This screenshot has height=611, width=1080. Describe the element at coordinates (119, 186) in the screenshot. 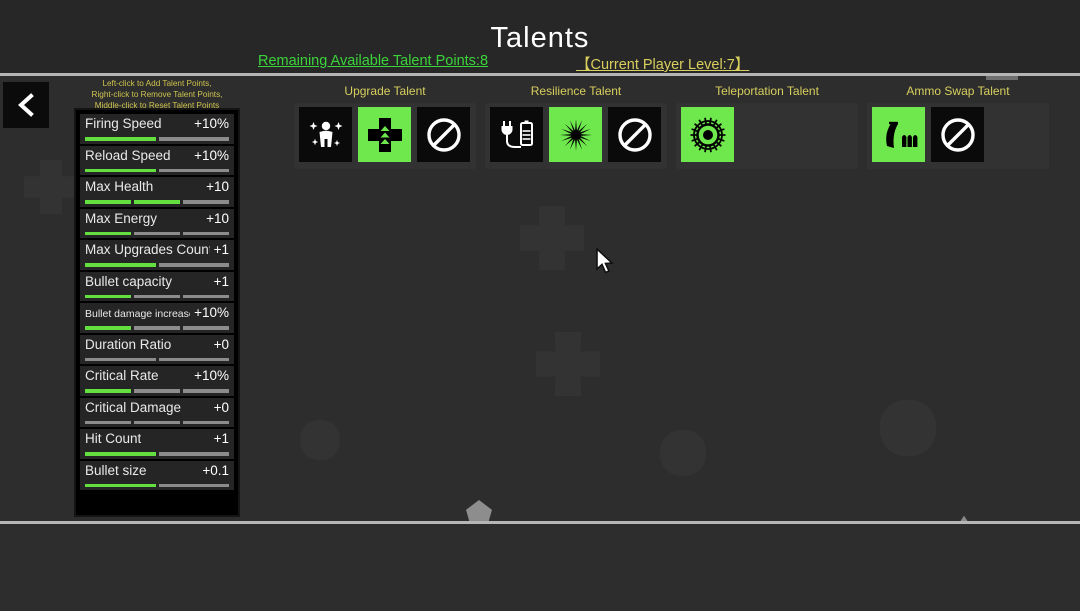

I see `stat-name: Max Health` at that location.